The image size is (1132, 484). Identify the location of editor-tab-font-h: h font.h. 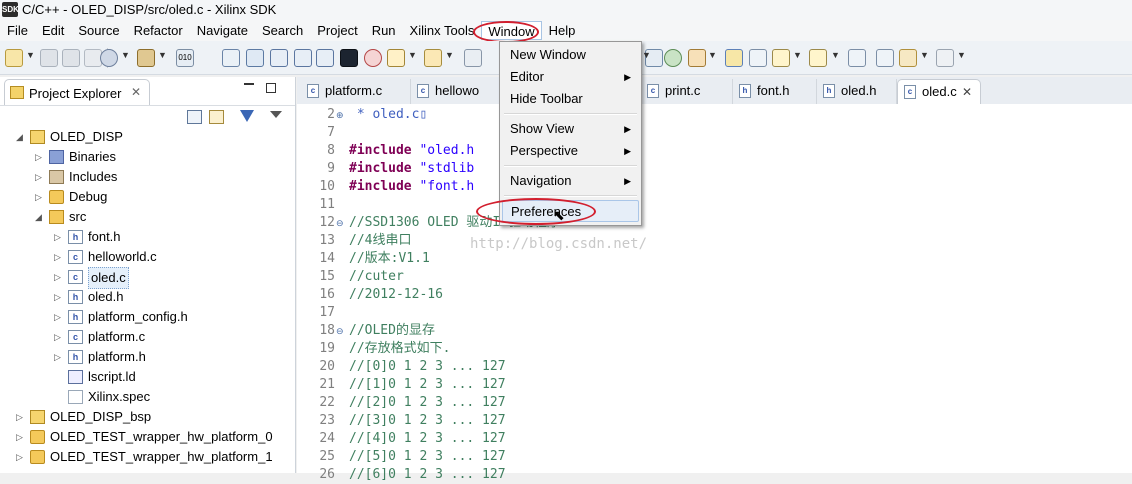
(775, 91).